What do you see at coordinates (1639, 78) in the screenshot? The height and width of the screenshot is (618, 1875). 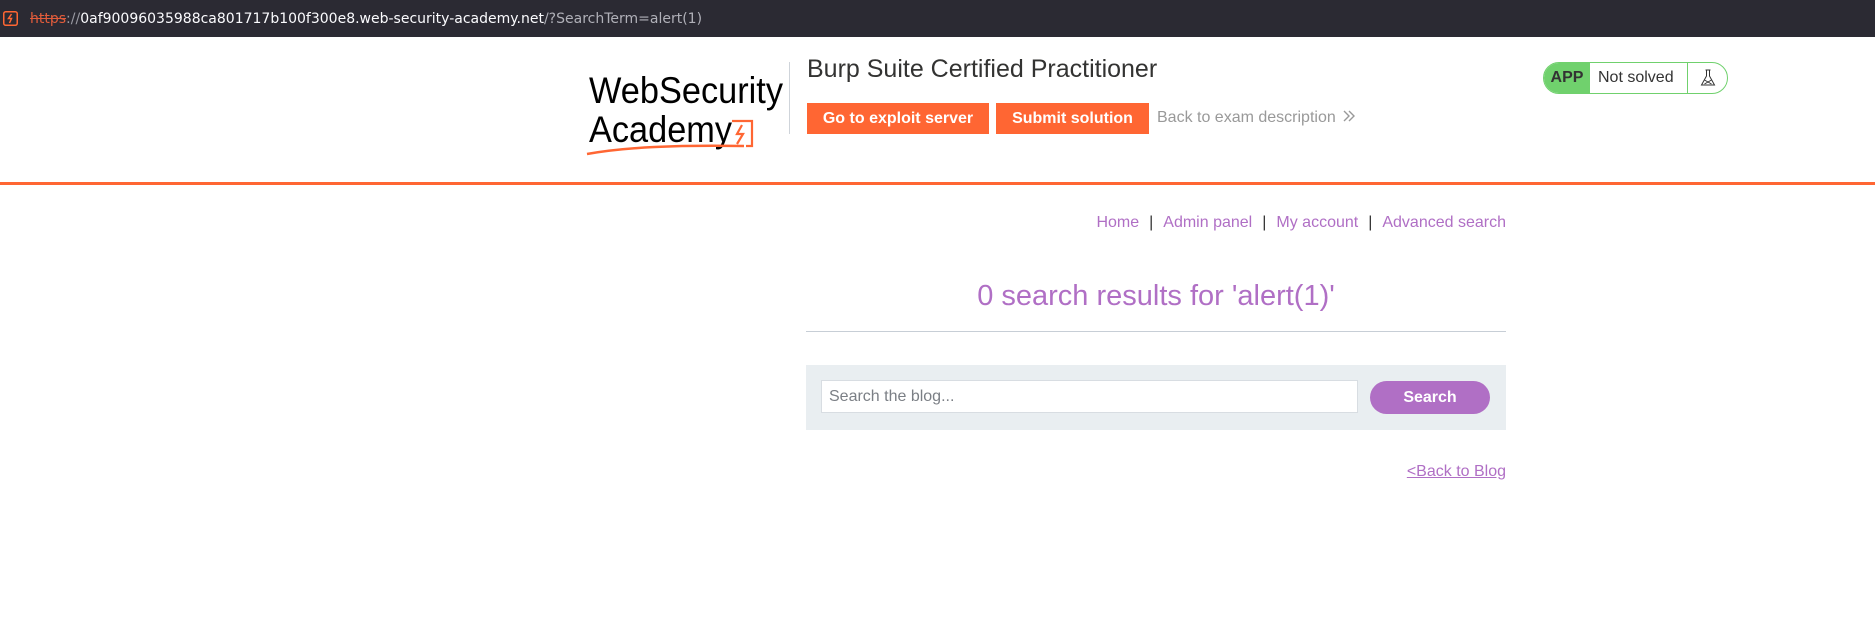 I see `status-text: Not solved` at bounding box center [1639, 78].